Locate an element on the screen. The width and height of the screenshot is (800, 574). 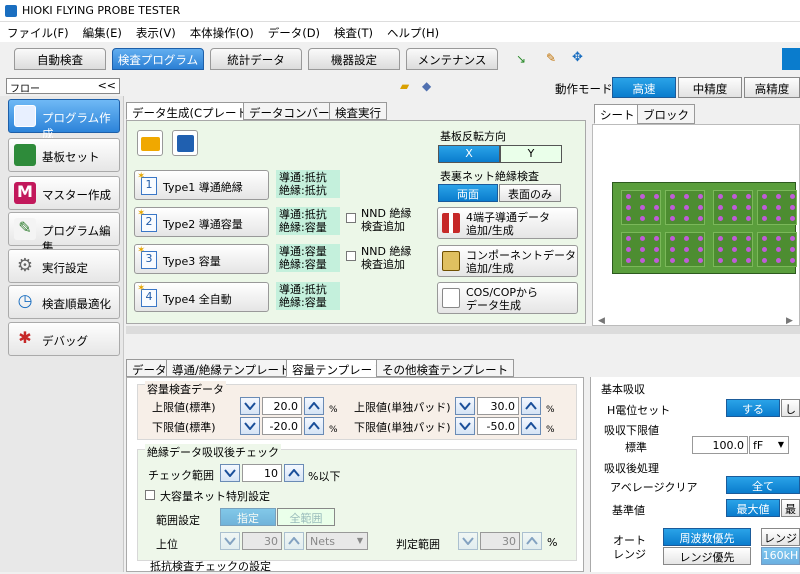
top-down is located at coordinates (230, 541).